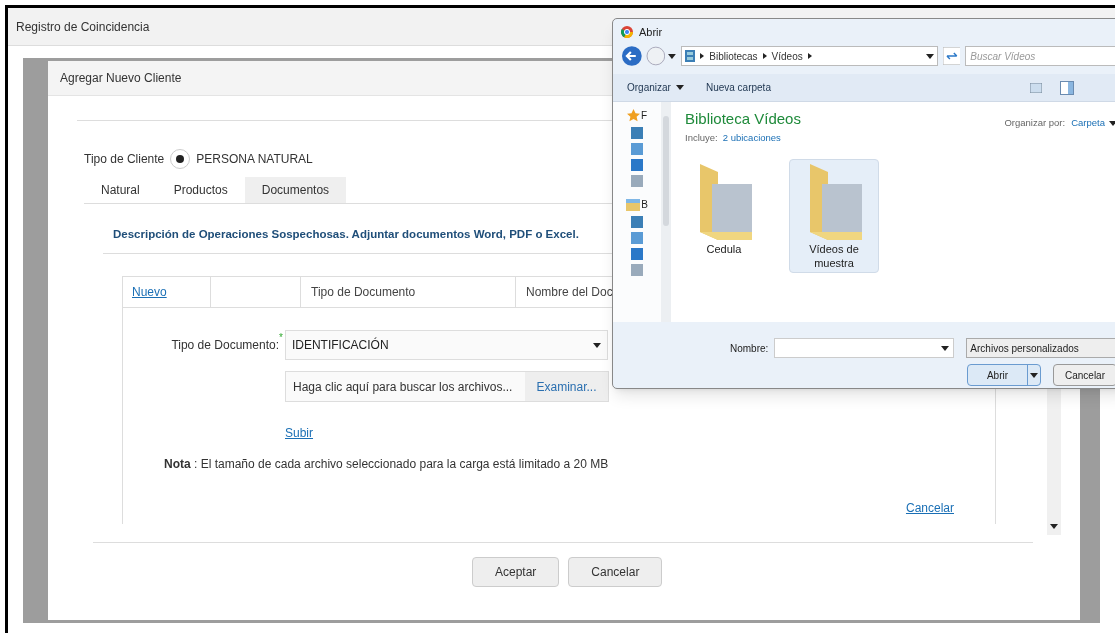 Image resolution: width=1115 pixels, height=633 pixels. Describe the element at coordinates (446, 345) in the screenshot. I see `document-type-select: IDENTIFICACIÓN` at that location.